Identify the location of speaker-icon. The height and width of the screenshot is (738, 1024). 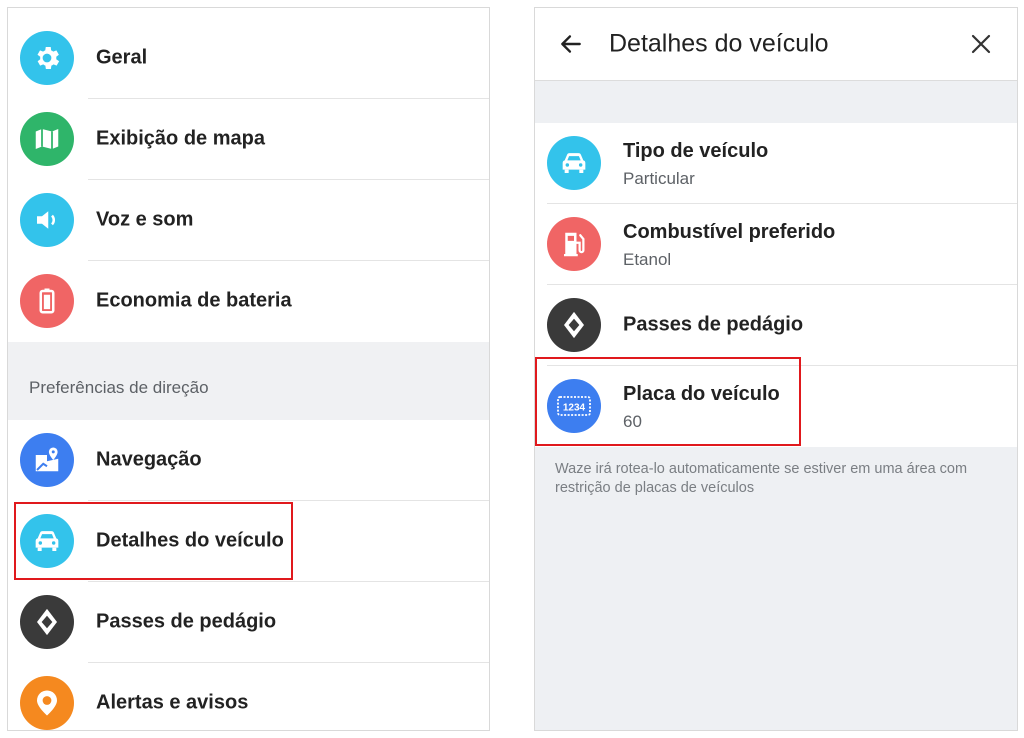
(47, 220).